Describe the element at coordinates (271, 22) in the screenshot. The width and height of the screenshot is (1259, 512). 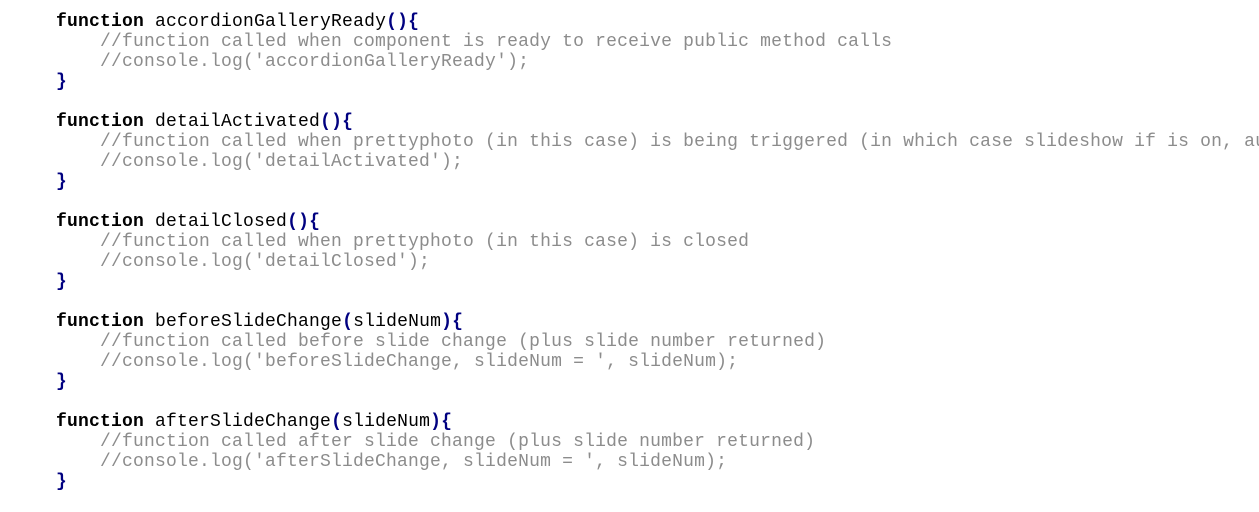
I see `function-name: accordionGalleryReady` at that location.